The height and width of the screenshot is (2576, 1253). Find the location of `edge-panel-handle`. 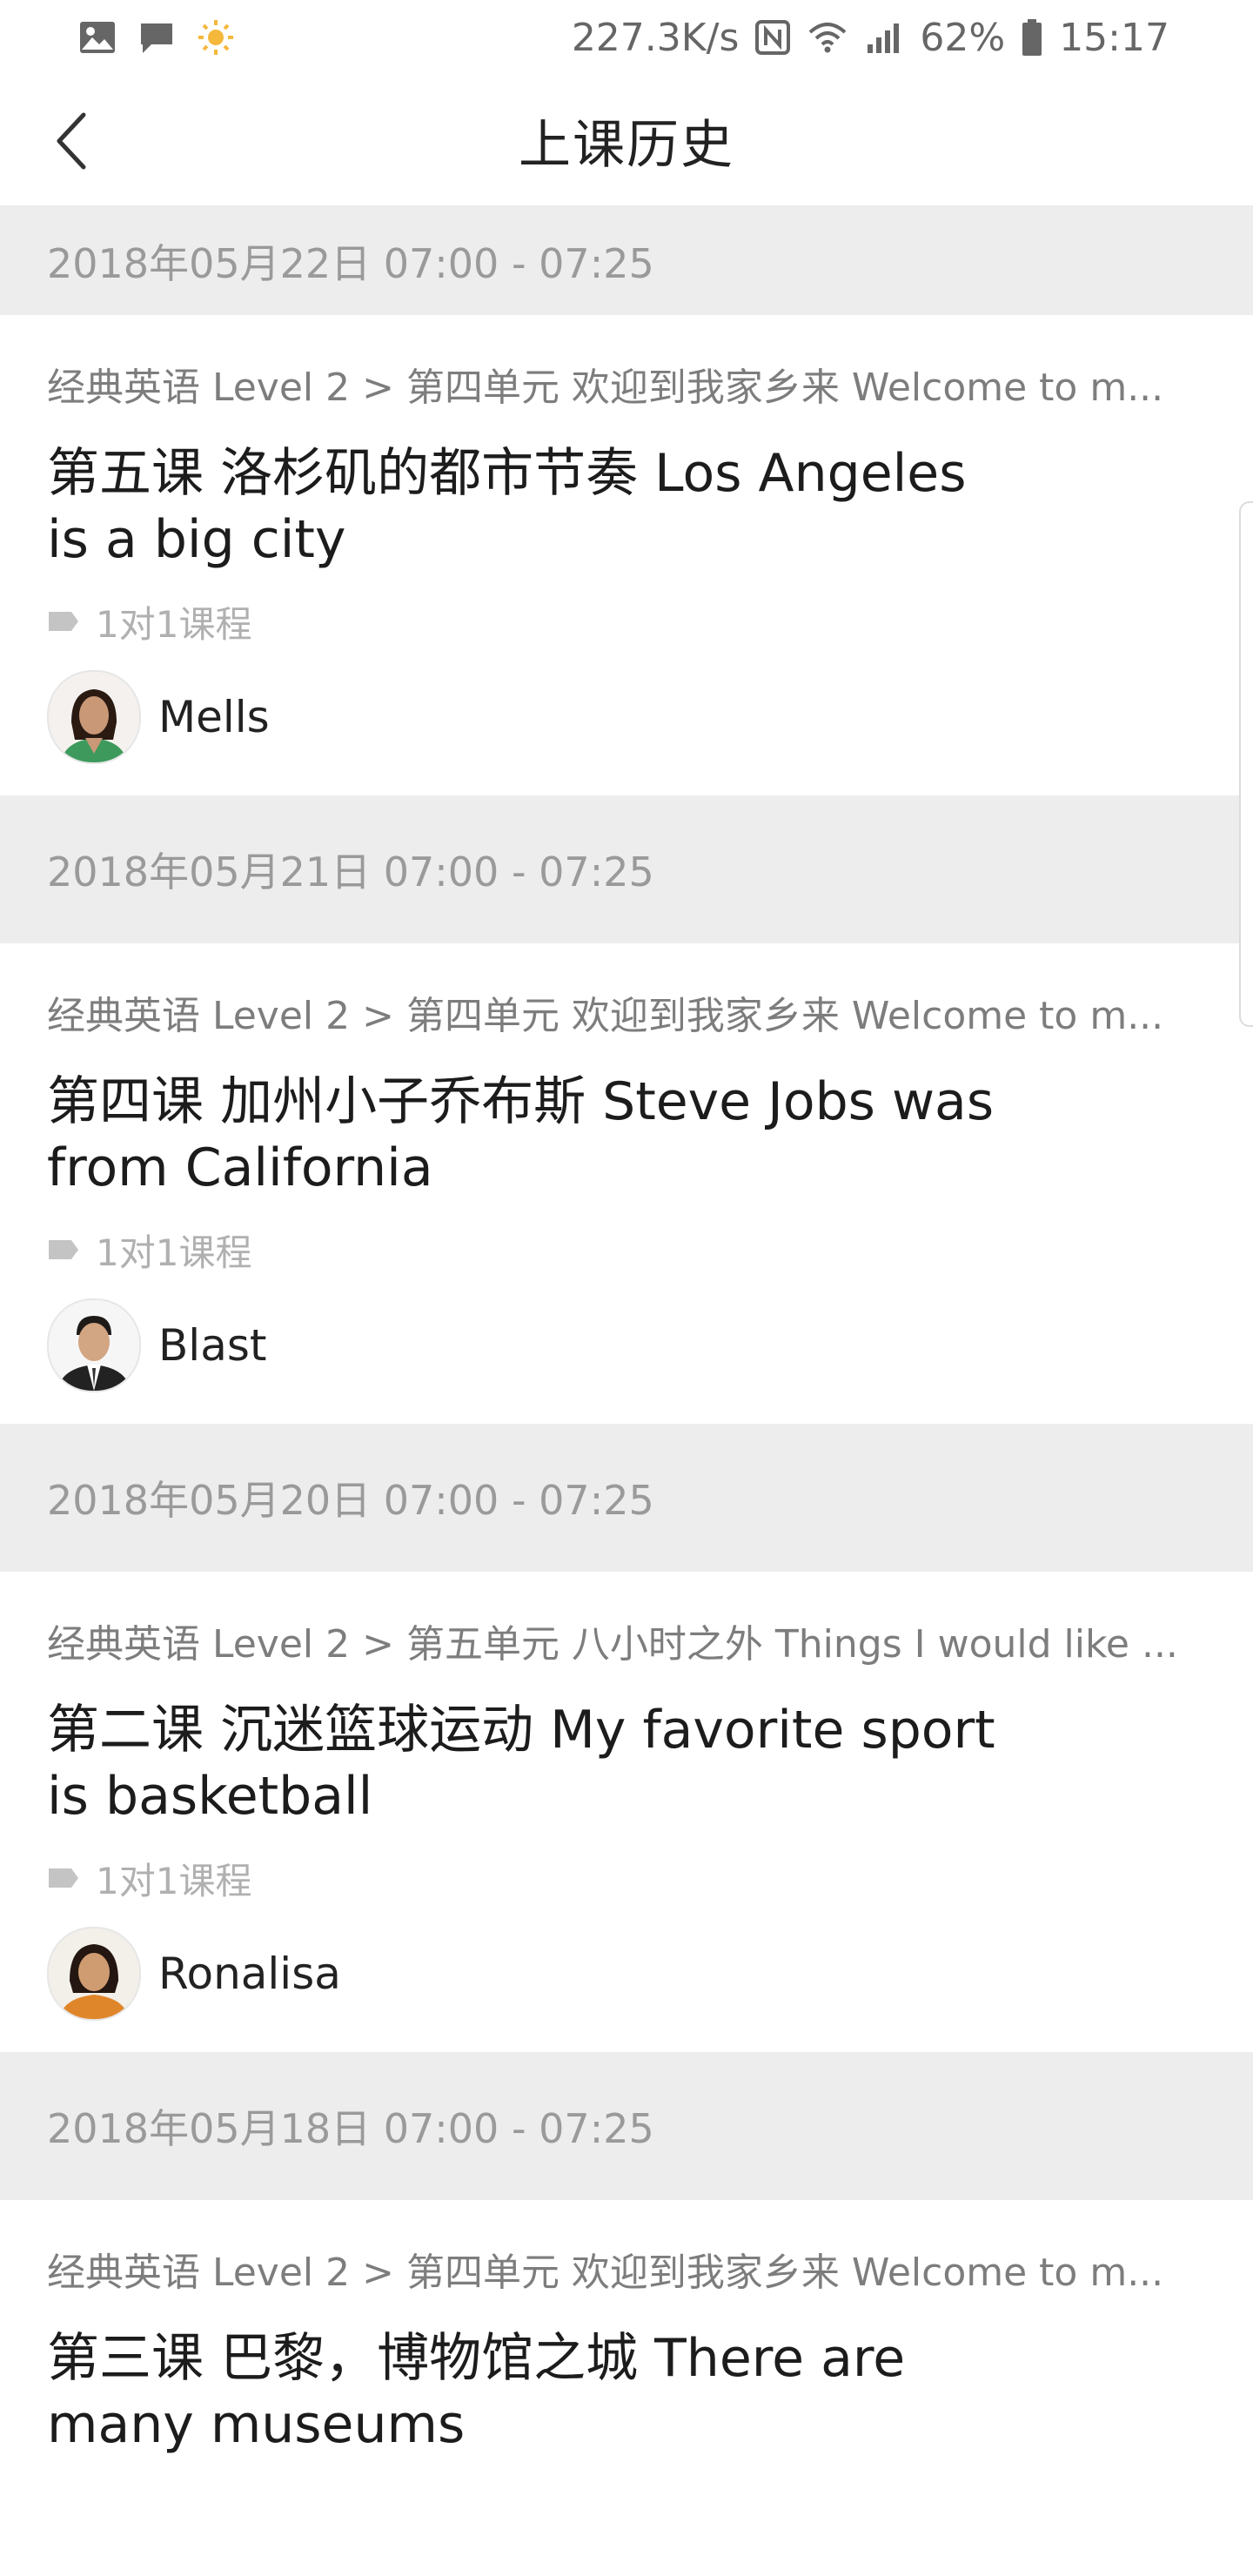

edge-panel-handle is located at coordinates (1246, 764).